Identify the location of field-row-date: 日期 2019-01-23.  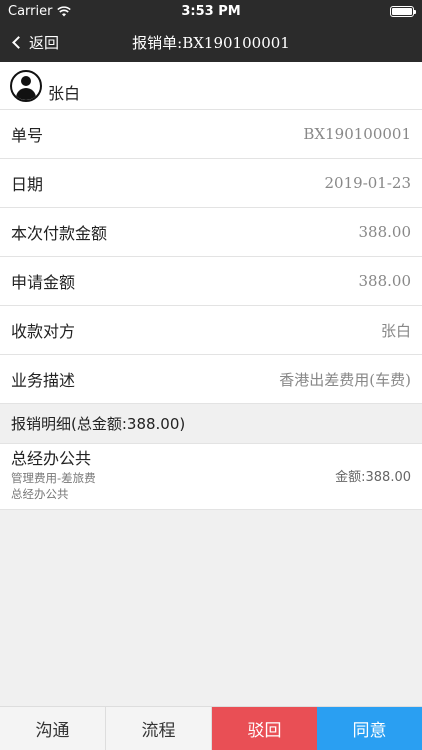
(211, 183).